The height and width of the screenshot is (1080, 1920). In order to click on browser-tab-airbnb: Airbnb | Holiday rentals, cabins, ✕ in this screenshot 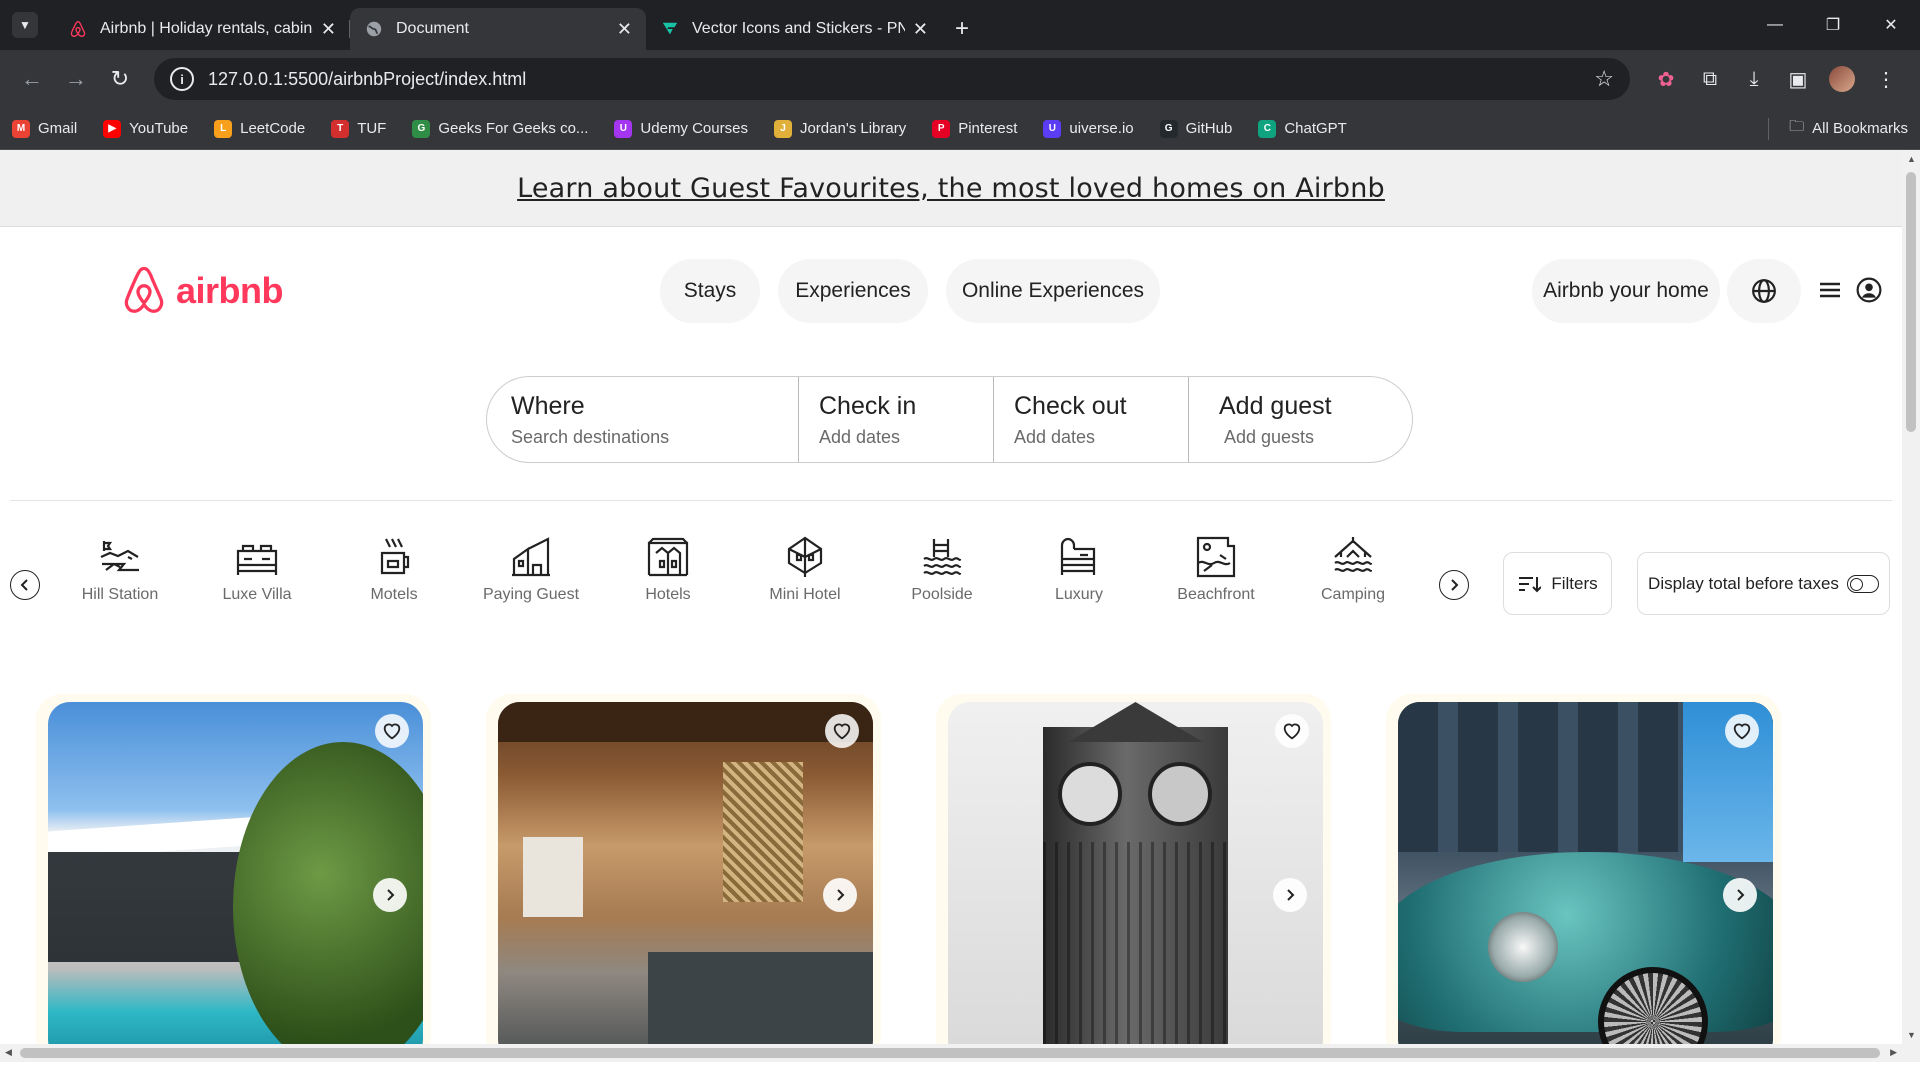, I will do `click(202, 29)`.